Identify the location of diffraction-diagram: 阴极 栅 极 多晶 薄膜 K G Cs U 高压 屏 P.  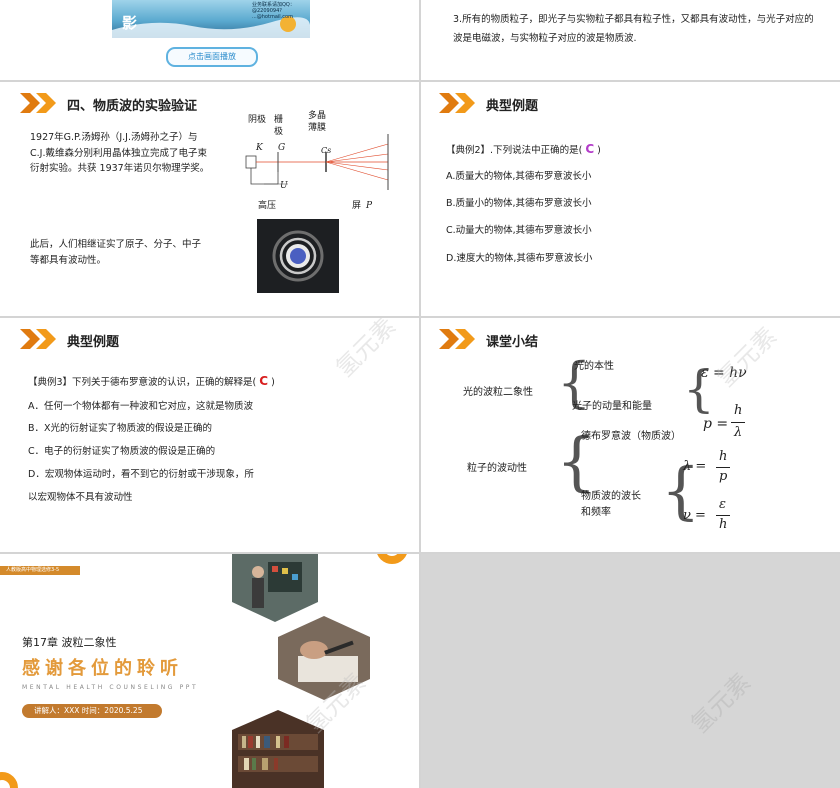
(323, 163).